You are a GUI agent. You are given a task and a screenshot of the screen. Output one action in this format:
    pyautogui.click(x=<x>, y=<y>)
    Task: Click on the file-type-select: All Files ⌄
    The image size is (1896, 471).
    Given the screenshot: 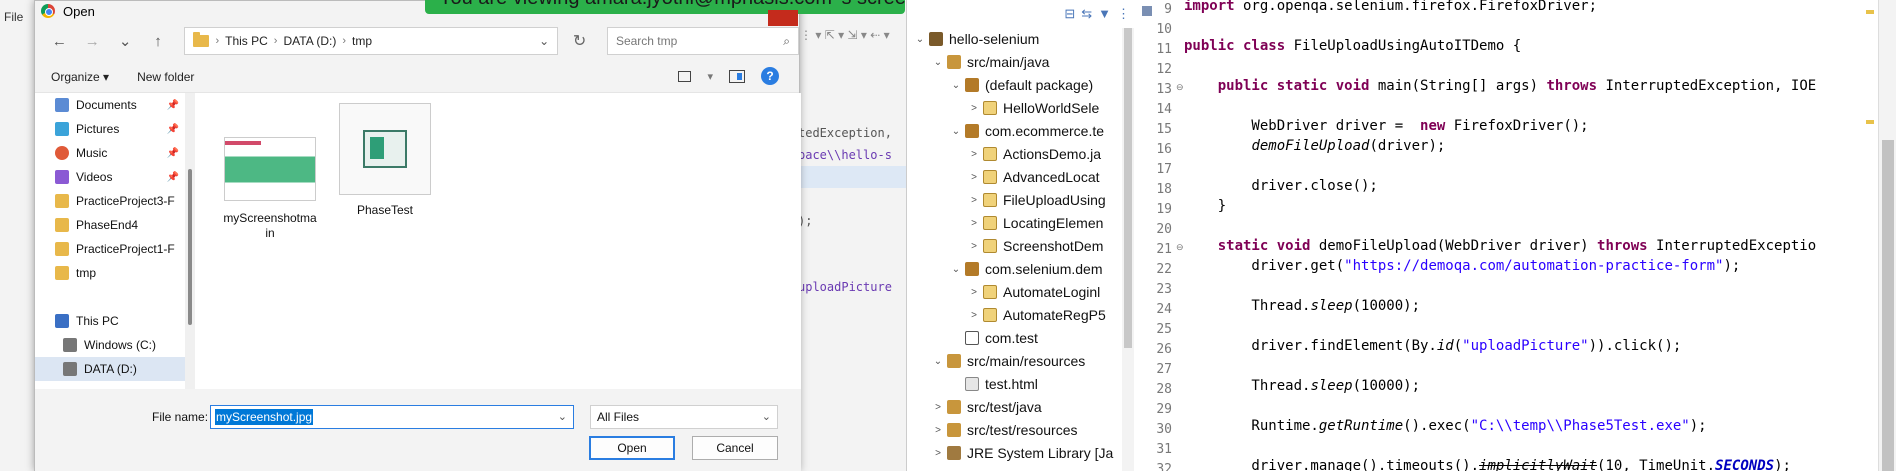 What is the action you would take?
    pyautogui.click(x=684, y=417)
    